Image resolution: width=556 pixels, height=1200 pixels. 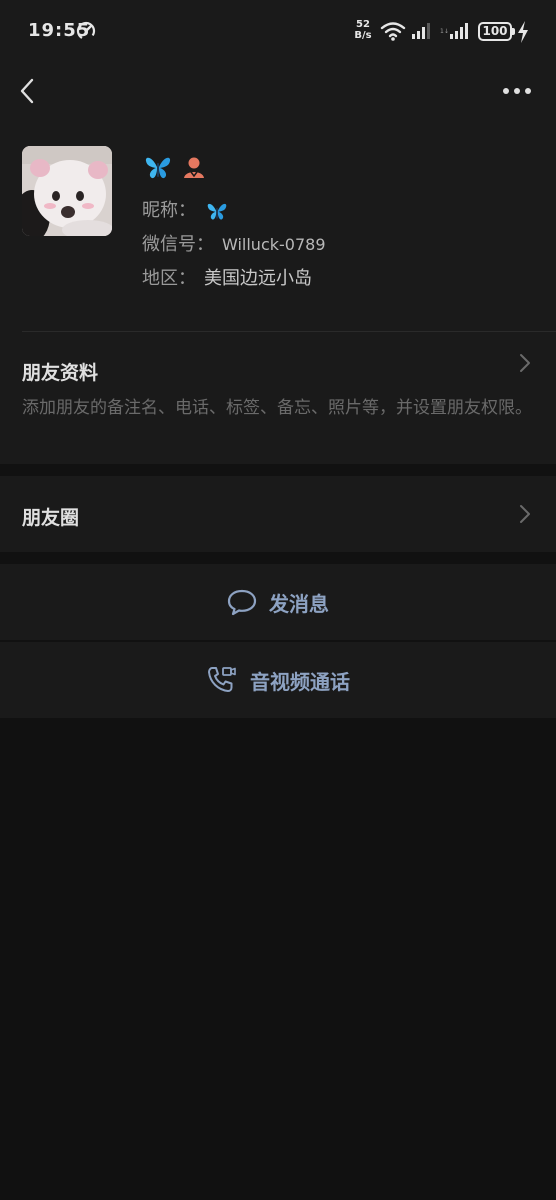 I want to click on nickname-line: 昵称：, so click(x=185, y=209).